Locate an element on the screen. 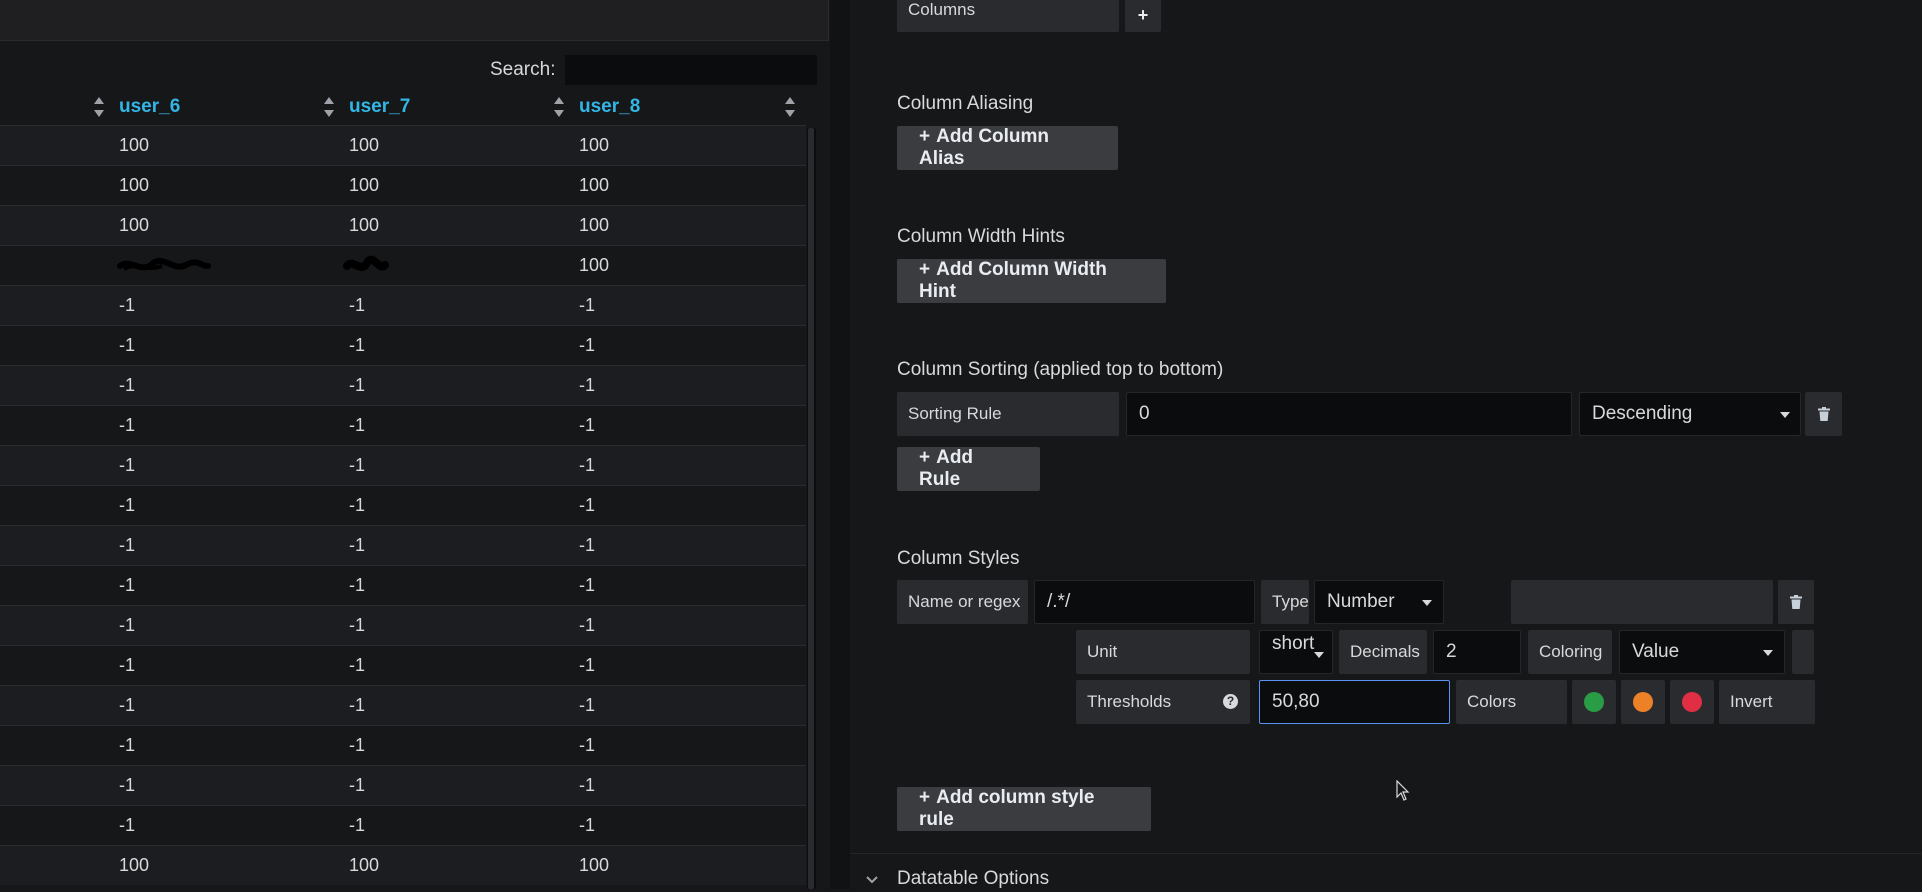  scrollbar-thumb is located at coordinates (811, 508).